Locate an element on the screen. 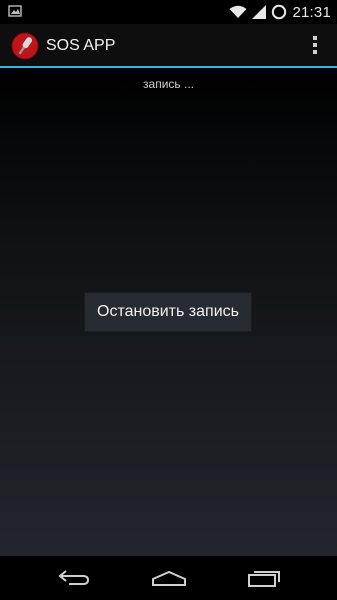  app-title: SOS APP is located at coordinates (81, 45).